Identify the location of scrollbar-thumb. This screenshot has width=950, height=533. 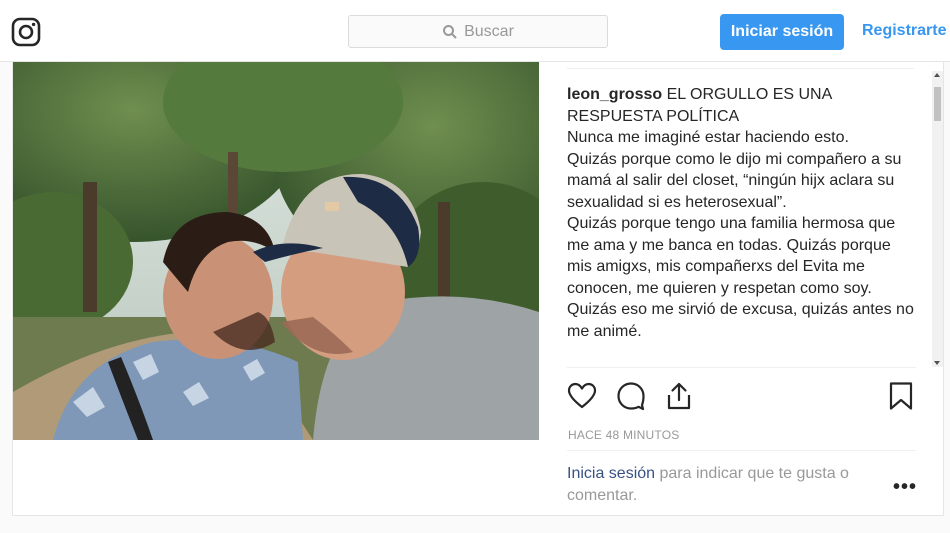
(937, 104).